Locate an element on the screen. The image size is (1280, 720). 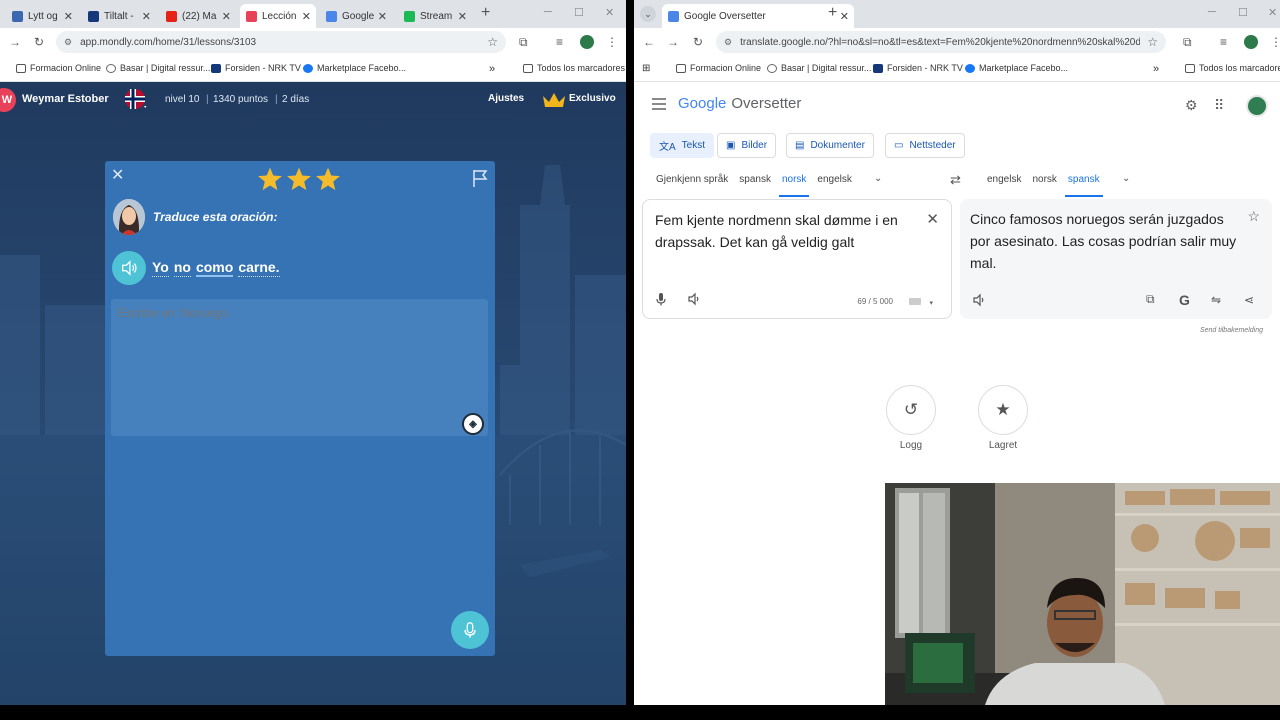
crown-icon is located at coordinates (554, 100).